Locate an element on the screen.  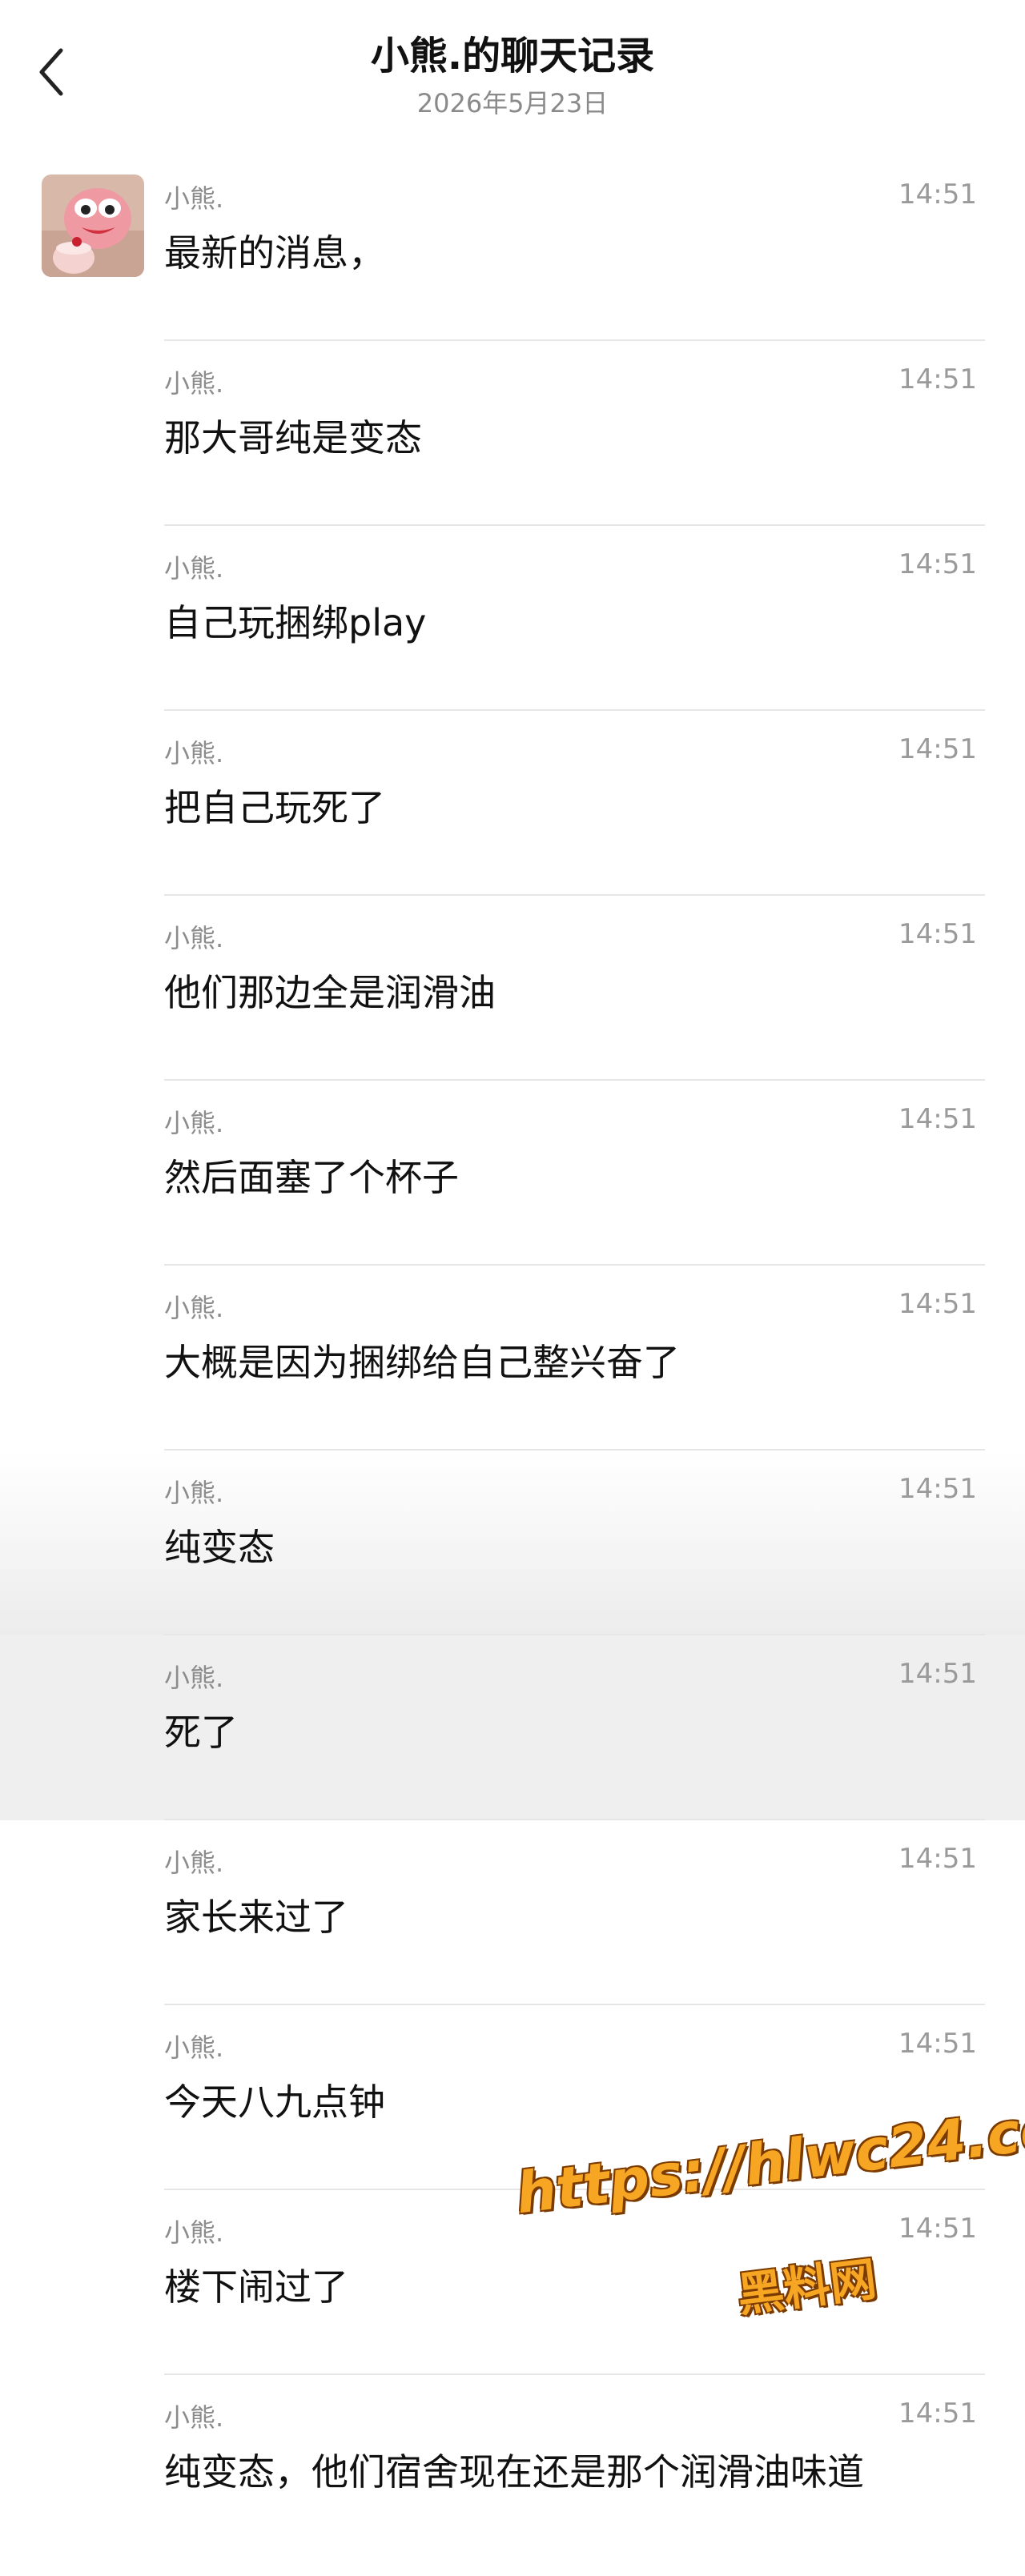
list-item: 小熊. 14:51 死了 is located at coordinates (512, 1728).